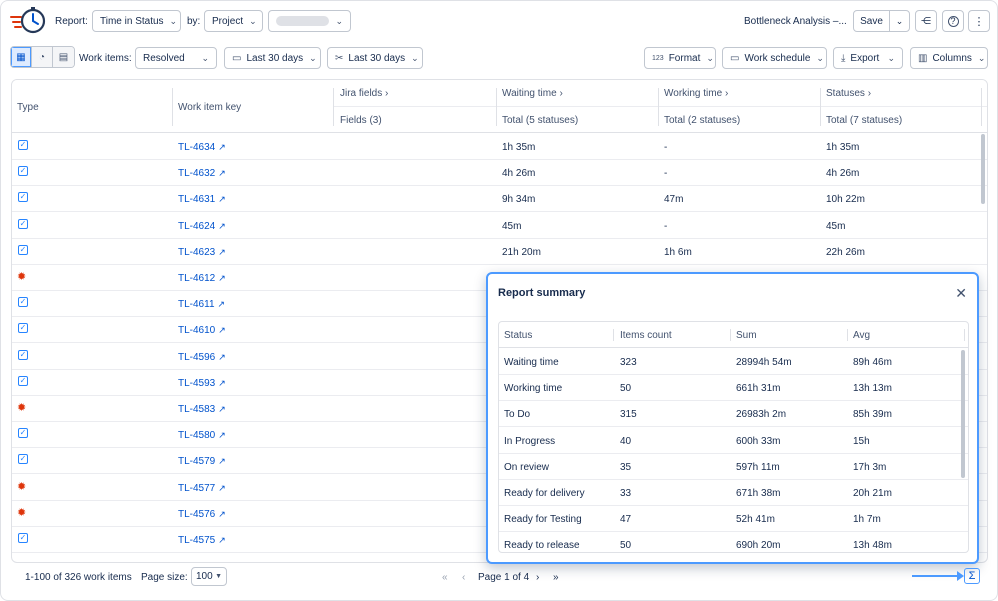 This screenshot has width=998, height=601. What do you see at coordinates (164, 58) in the screenshot?
I see `work-items-filter-value: Resolved` at bounding box center [164, 58].